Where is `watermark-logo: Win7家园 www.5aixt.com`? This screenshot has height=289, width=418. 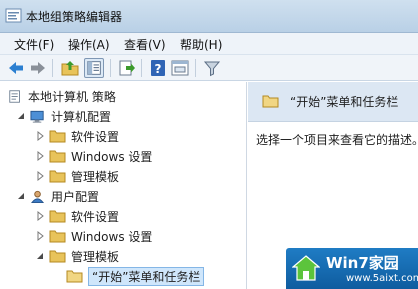
watermark-logo: Win7家园 www.5aixt.com is located at coordinates (352, 268).